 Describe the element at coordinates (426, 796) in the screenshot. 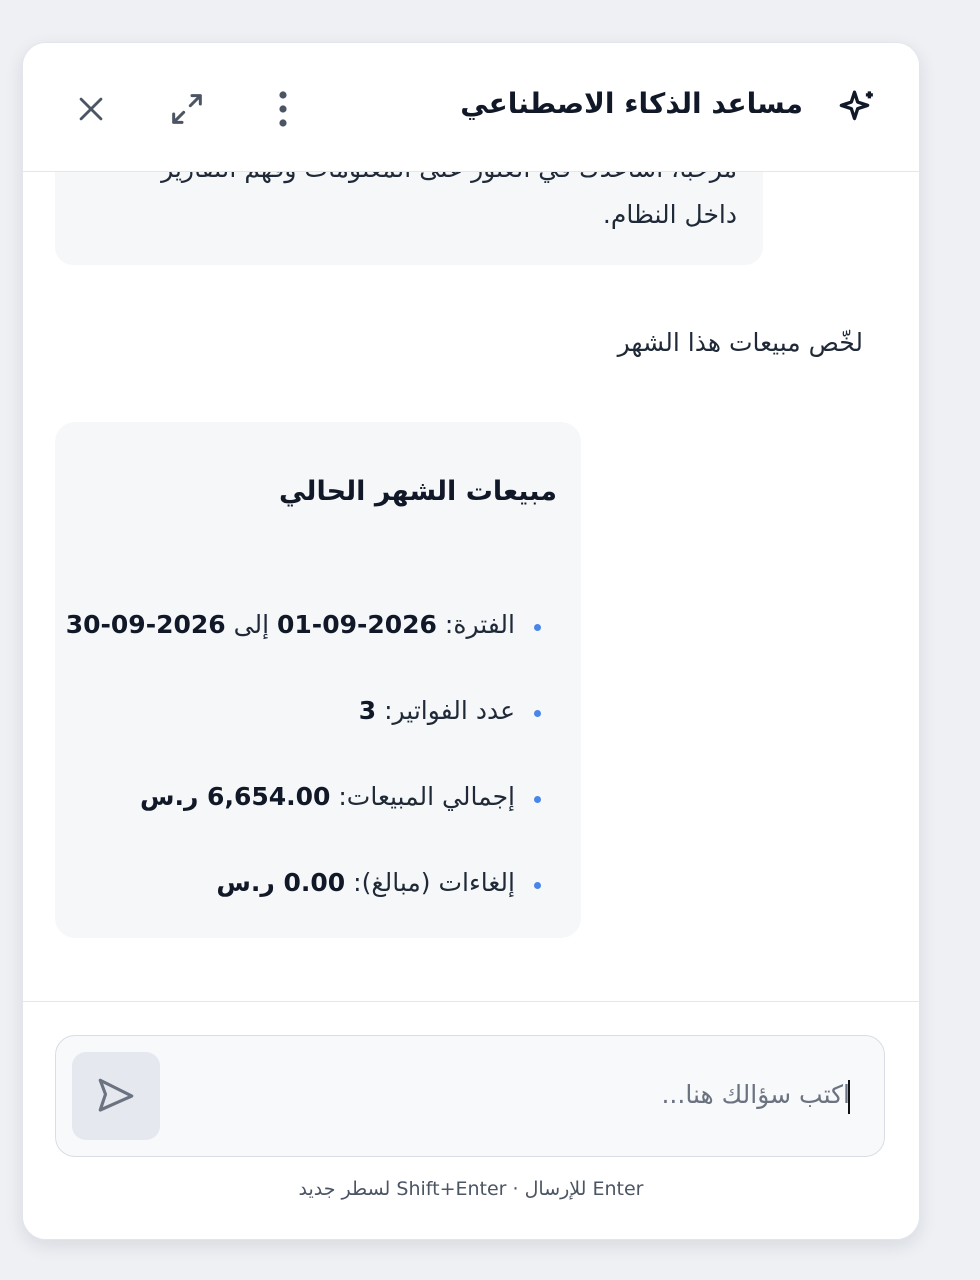

I see `total-sales-label: إجمالي المبيعات:` at that location.